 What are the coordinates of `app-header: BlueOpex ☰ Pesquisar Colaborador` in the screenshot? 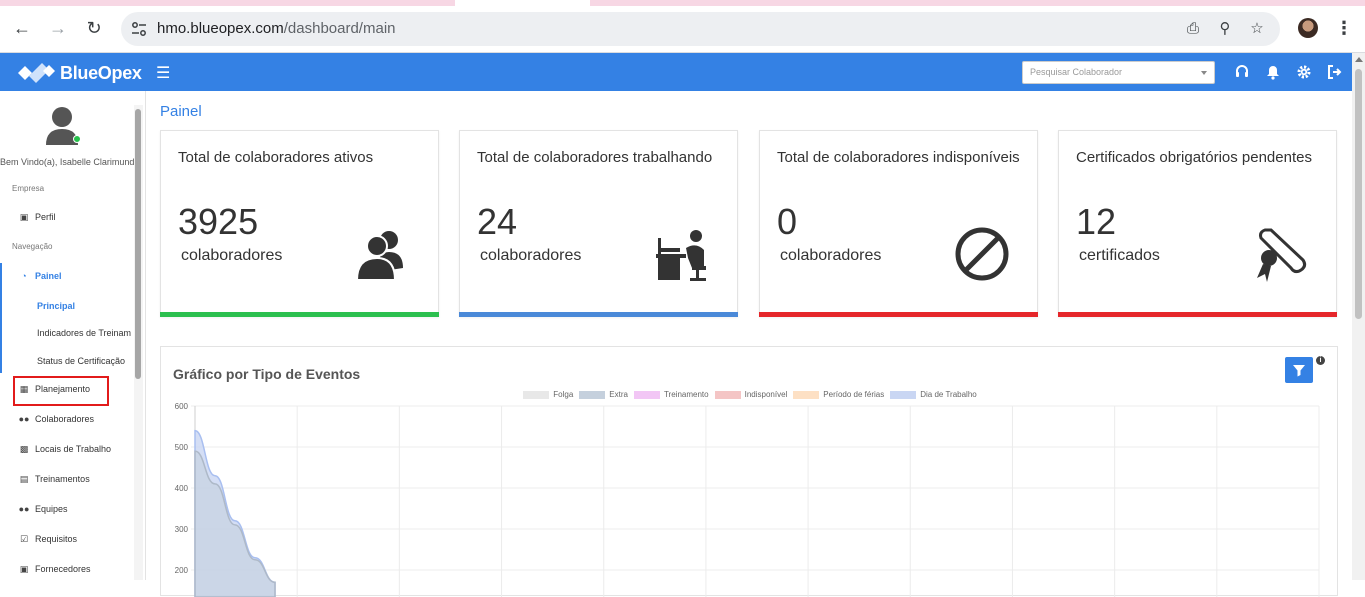 It's located at (676, 72).